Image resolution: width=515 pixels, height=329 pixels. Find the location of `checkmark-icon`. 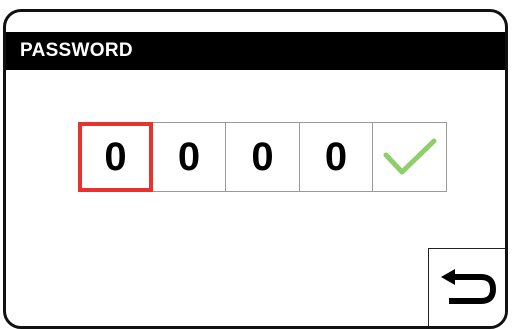

checkmark-icon is located at coordinates (409, 156).